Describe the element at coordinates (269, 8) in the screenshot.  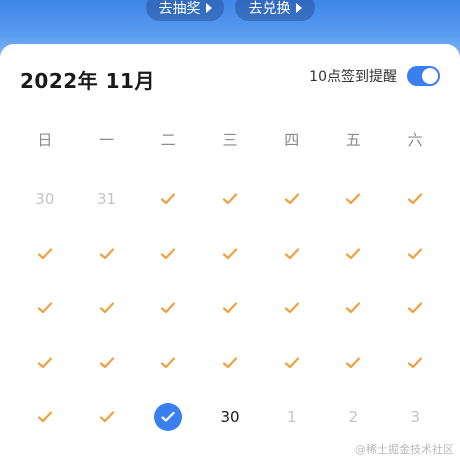
I see `go-exchange-label: 去兑换` at that location.